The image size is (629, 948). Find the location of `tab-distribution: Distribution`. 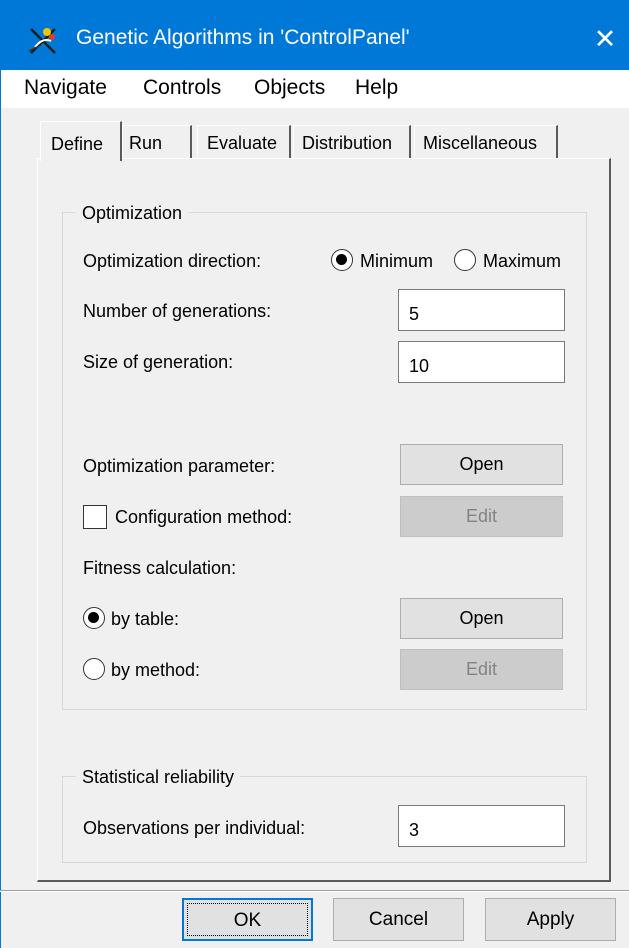

tab-distribution: Distribution is located at coordinates (352, 142).